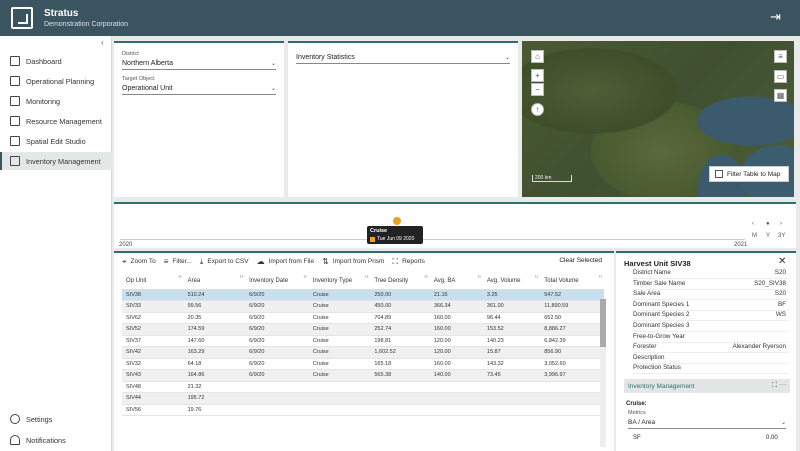 Image resolution: width=800 pixels, height=451 pixels. I want to click on list-icon: ≡, so click(780, 56).